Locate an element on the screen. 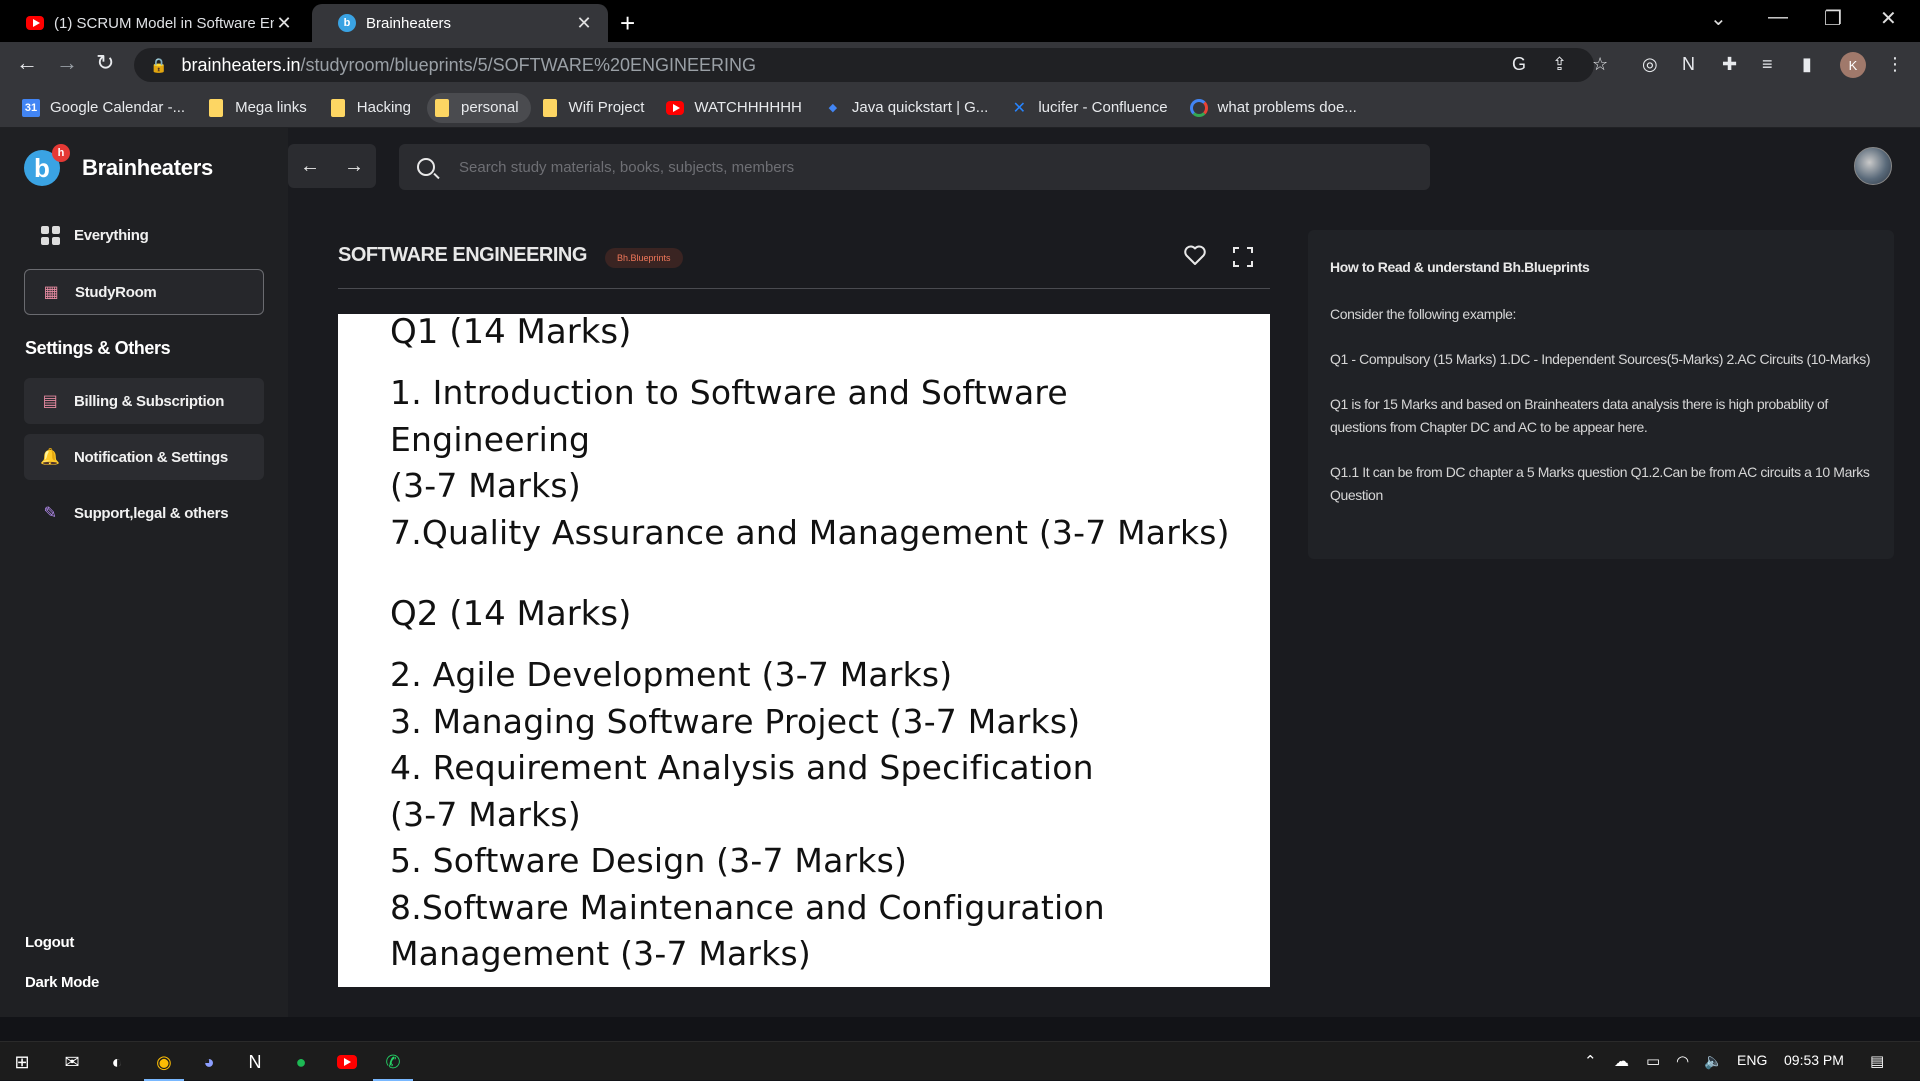  bookmark-watch: WATCHHHHHH is located at coordinates (736, 108).